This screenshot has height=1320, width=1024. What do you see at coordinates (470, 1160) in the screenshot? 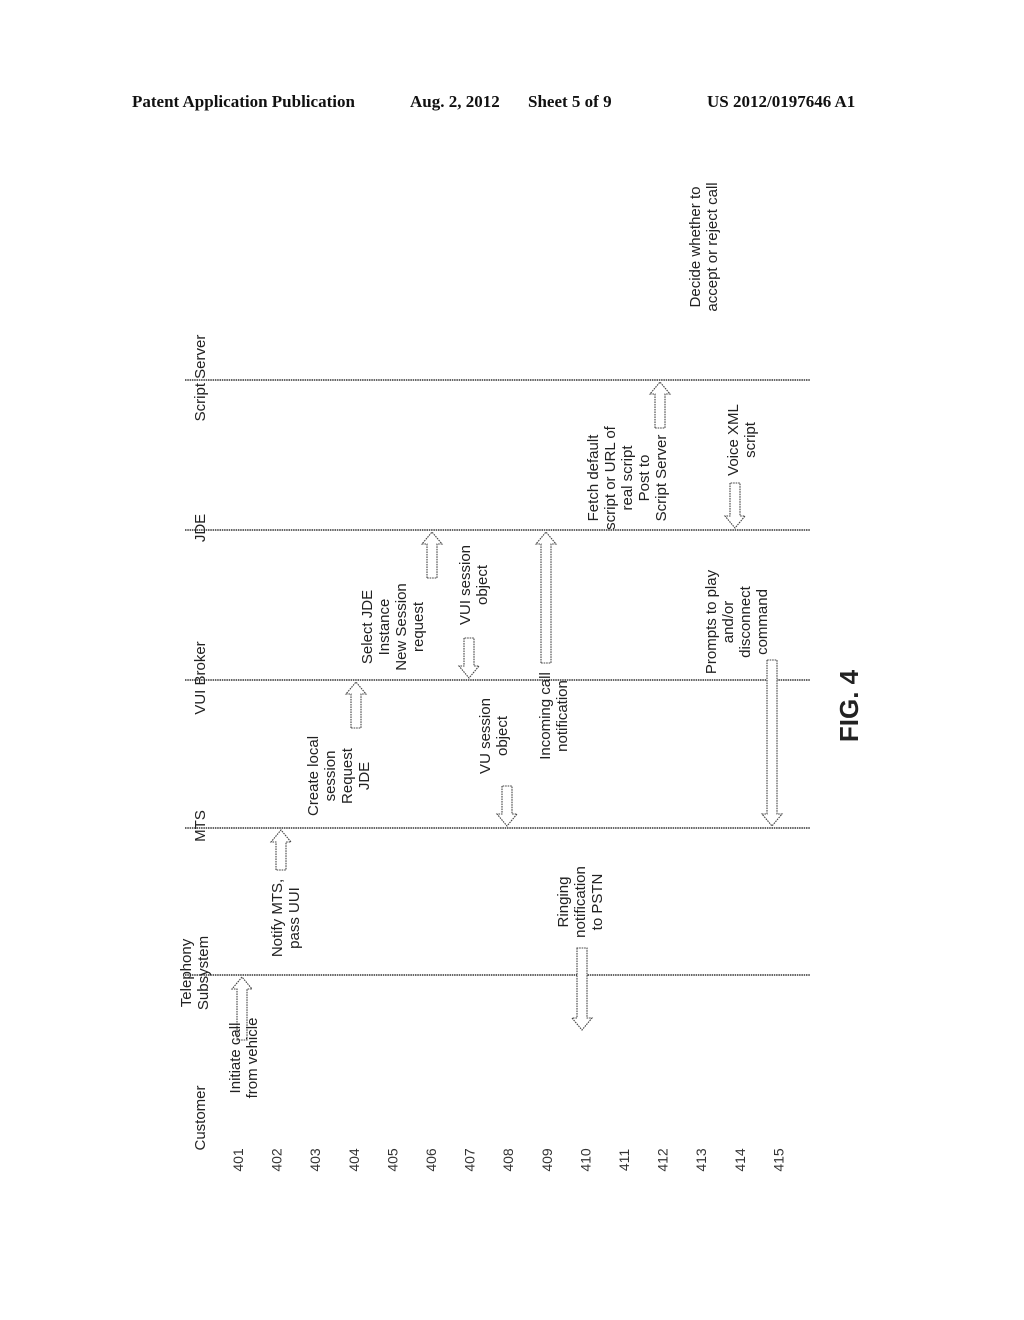
I see `step-number: 407` at bounding box center [470, 1160].